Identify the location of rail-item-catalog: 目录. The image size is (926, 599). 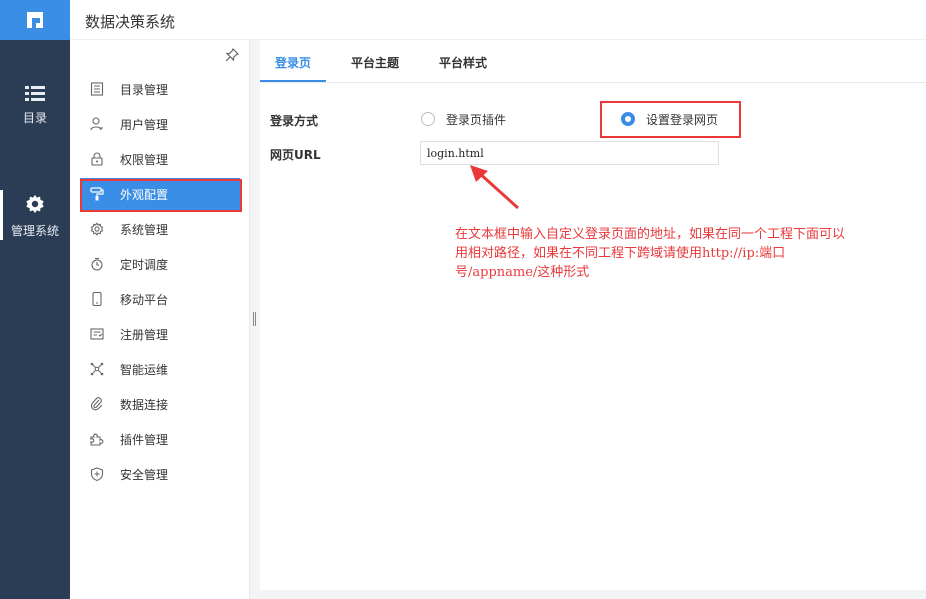
(35, 105).